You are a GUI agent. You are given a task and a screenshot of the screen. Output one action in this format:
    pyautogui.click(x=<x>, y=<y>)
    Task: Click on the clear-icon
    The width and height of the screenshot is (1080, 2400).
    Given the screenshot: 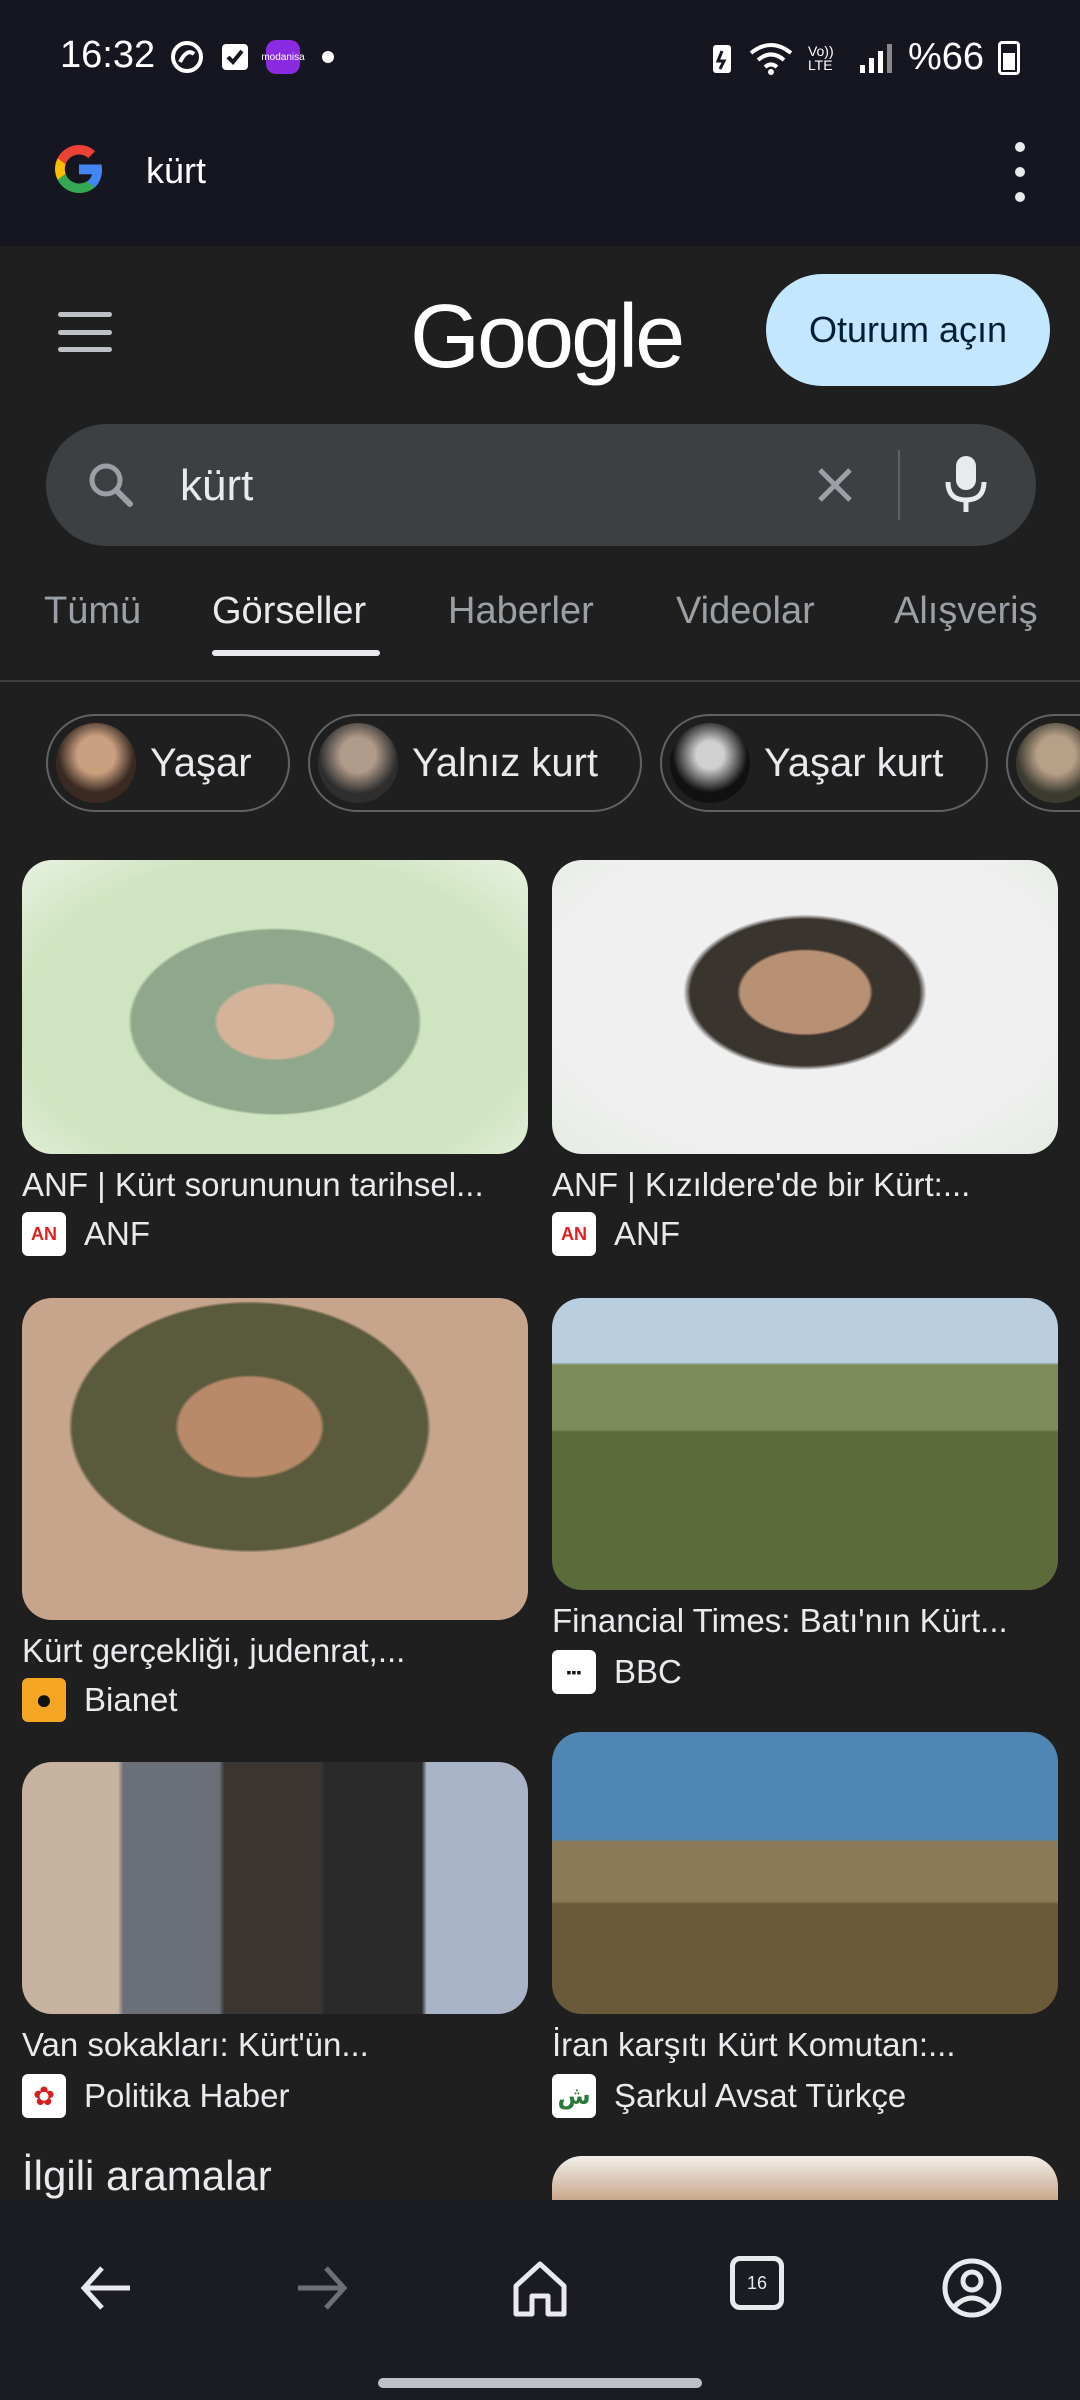 What is the action you would take?
    pyautogui.click(x=835, y=485)
    